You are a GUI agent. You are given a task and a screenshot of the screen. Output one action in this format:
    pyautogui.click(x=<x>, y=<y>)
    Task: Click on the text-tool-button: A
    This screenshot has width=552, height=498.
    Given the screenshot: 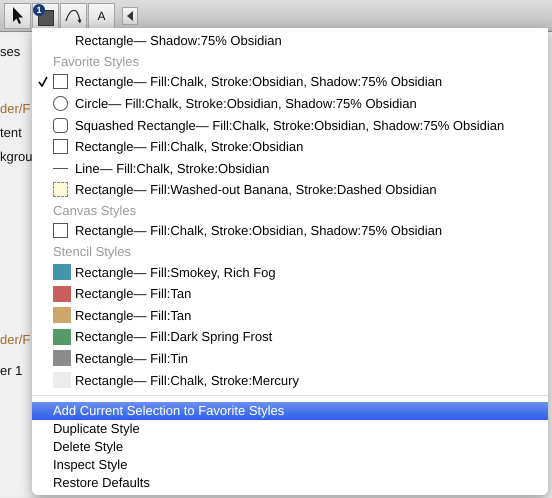 What is the action you would take?
    pyautogui.click(x=101, y=15)
    